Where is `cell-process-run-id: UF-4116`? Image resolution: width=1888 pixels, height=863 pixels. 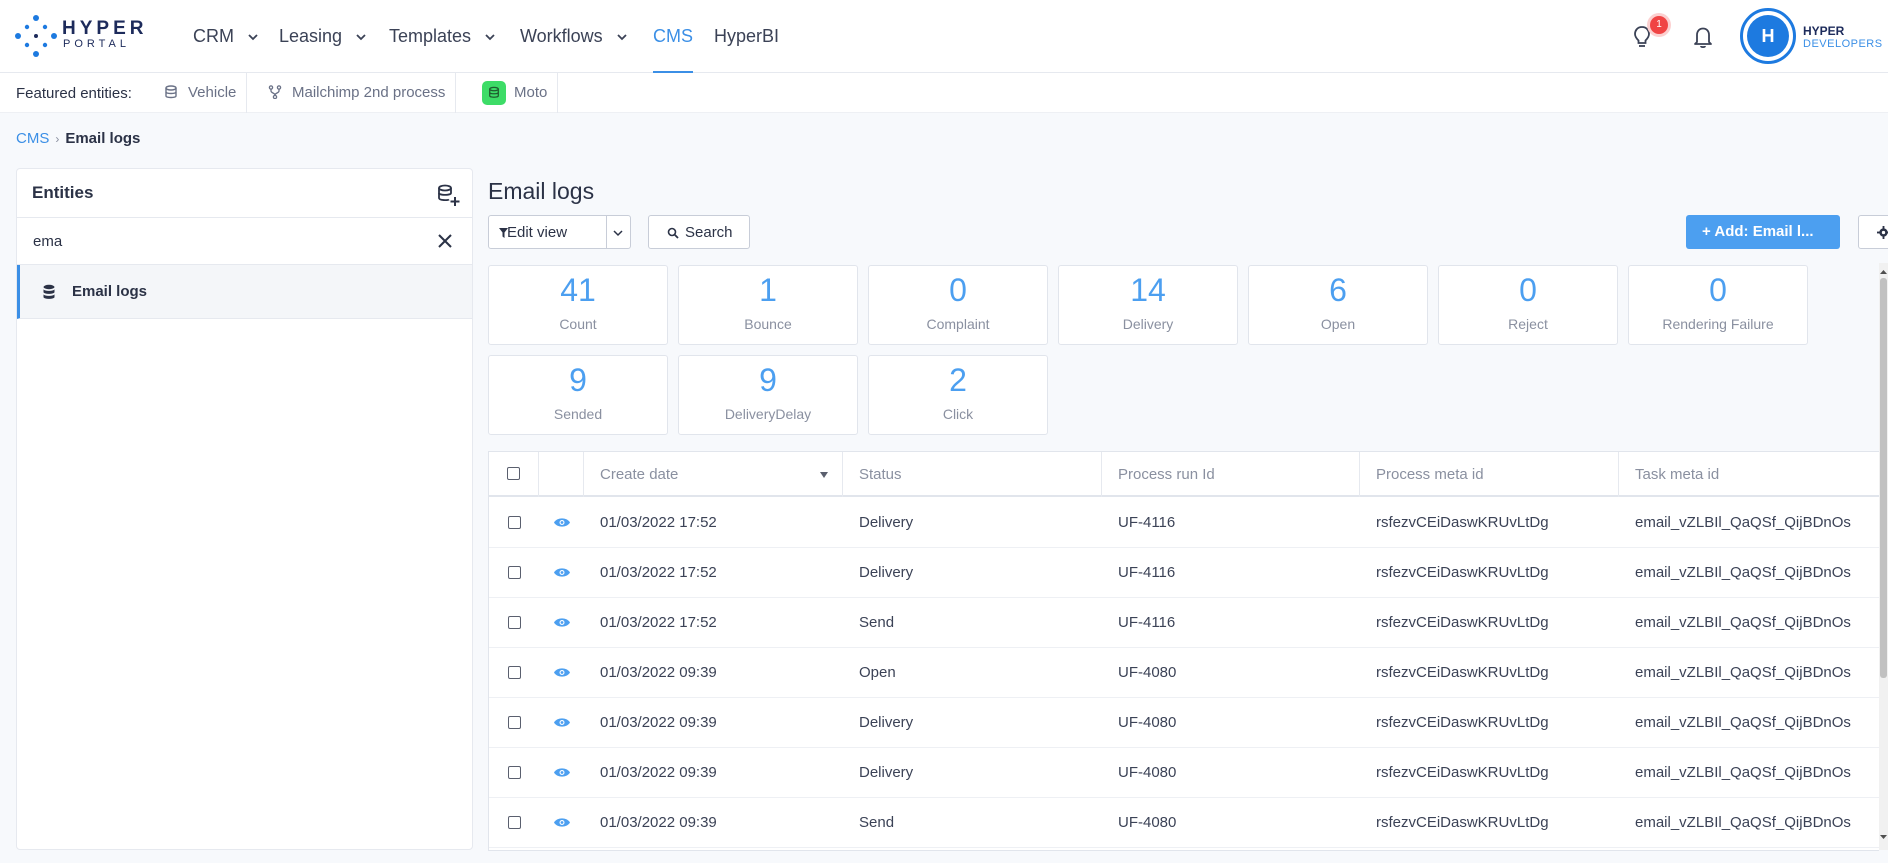 cell-process-run-id: UF-4116 is located at coordinates (1147, 572).